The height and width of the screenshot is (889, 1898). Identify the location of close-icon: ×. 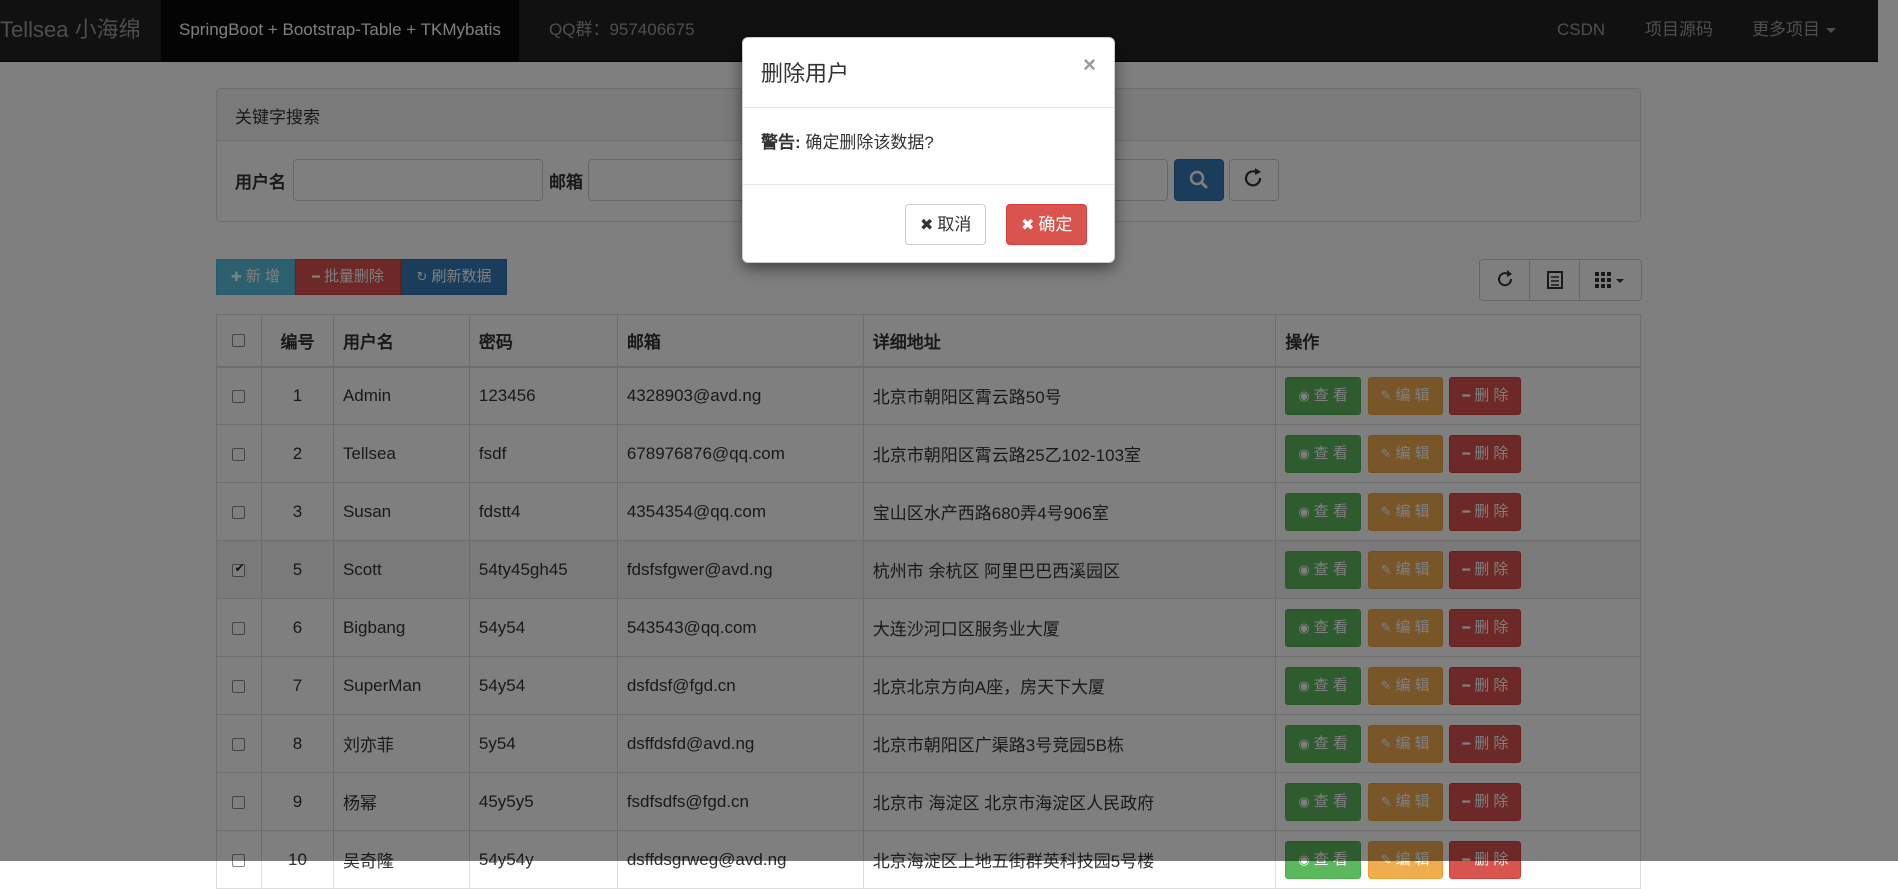
(1089, 65).